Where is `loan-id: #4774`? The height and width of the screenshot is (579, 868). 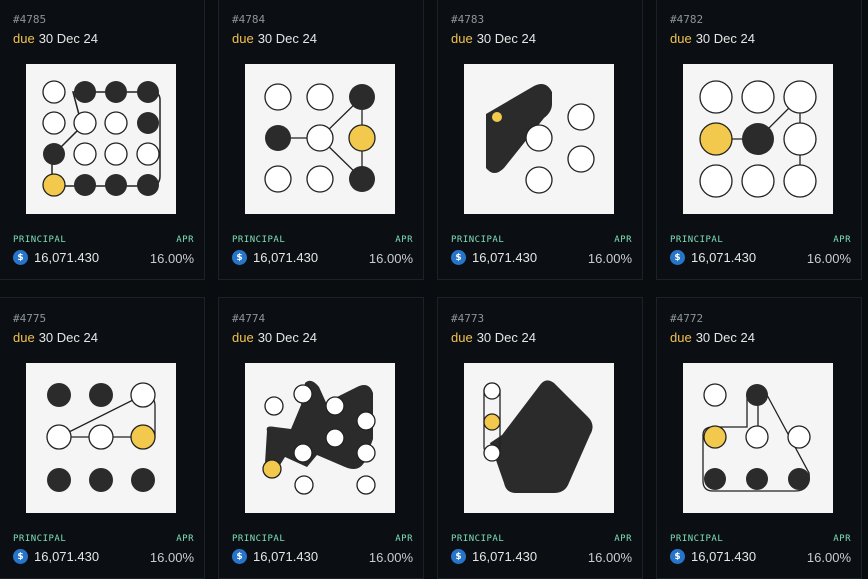
loan-id: #4774 is located at coordinates (249, 318).